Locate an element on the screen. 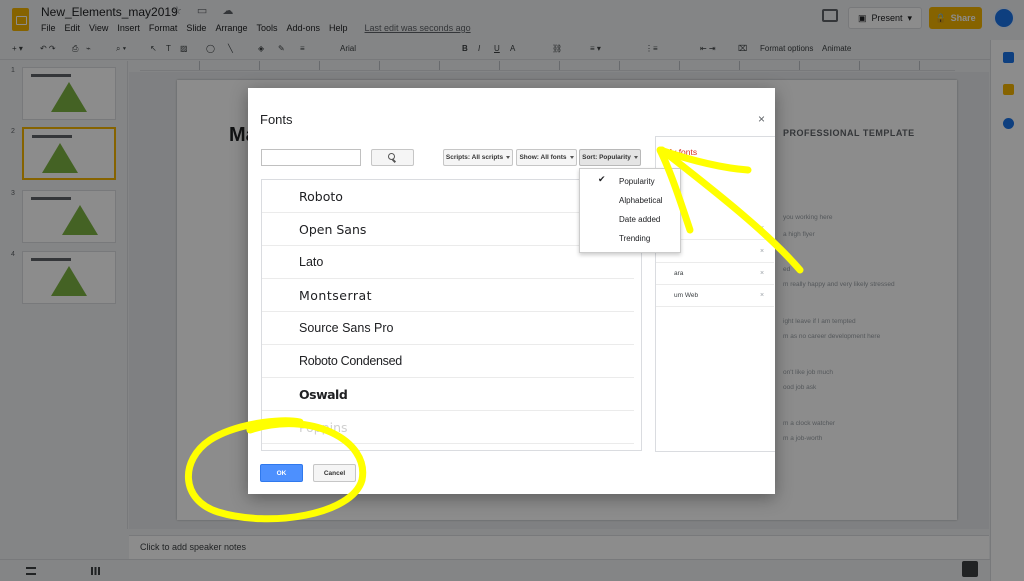  font-option: Oswald is located at coordinates (448, 394).